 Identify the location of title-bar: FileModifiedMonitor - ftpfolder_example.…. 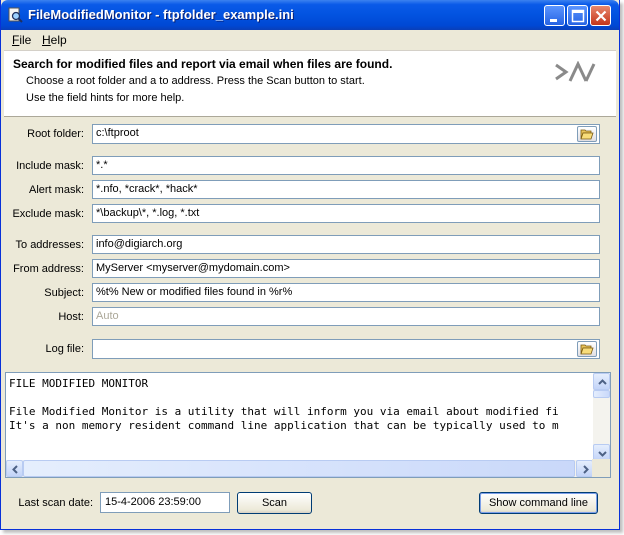
(310, 15).